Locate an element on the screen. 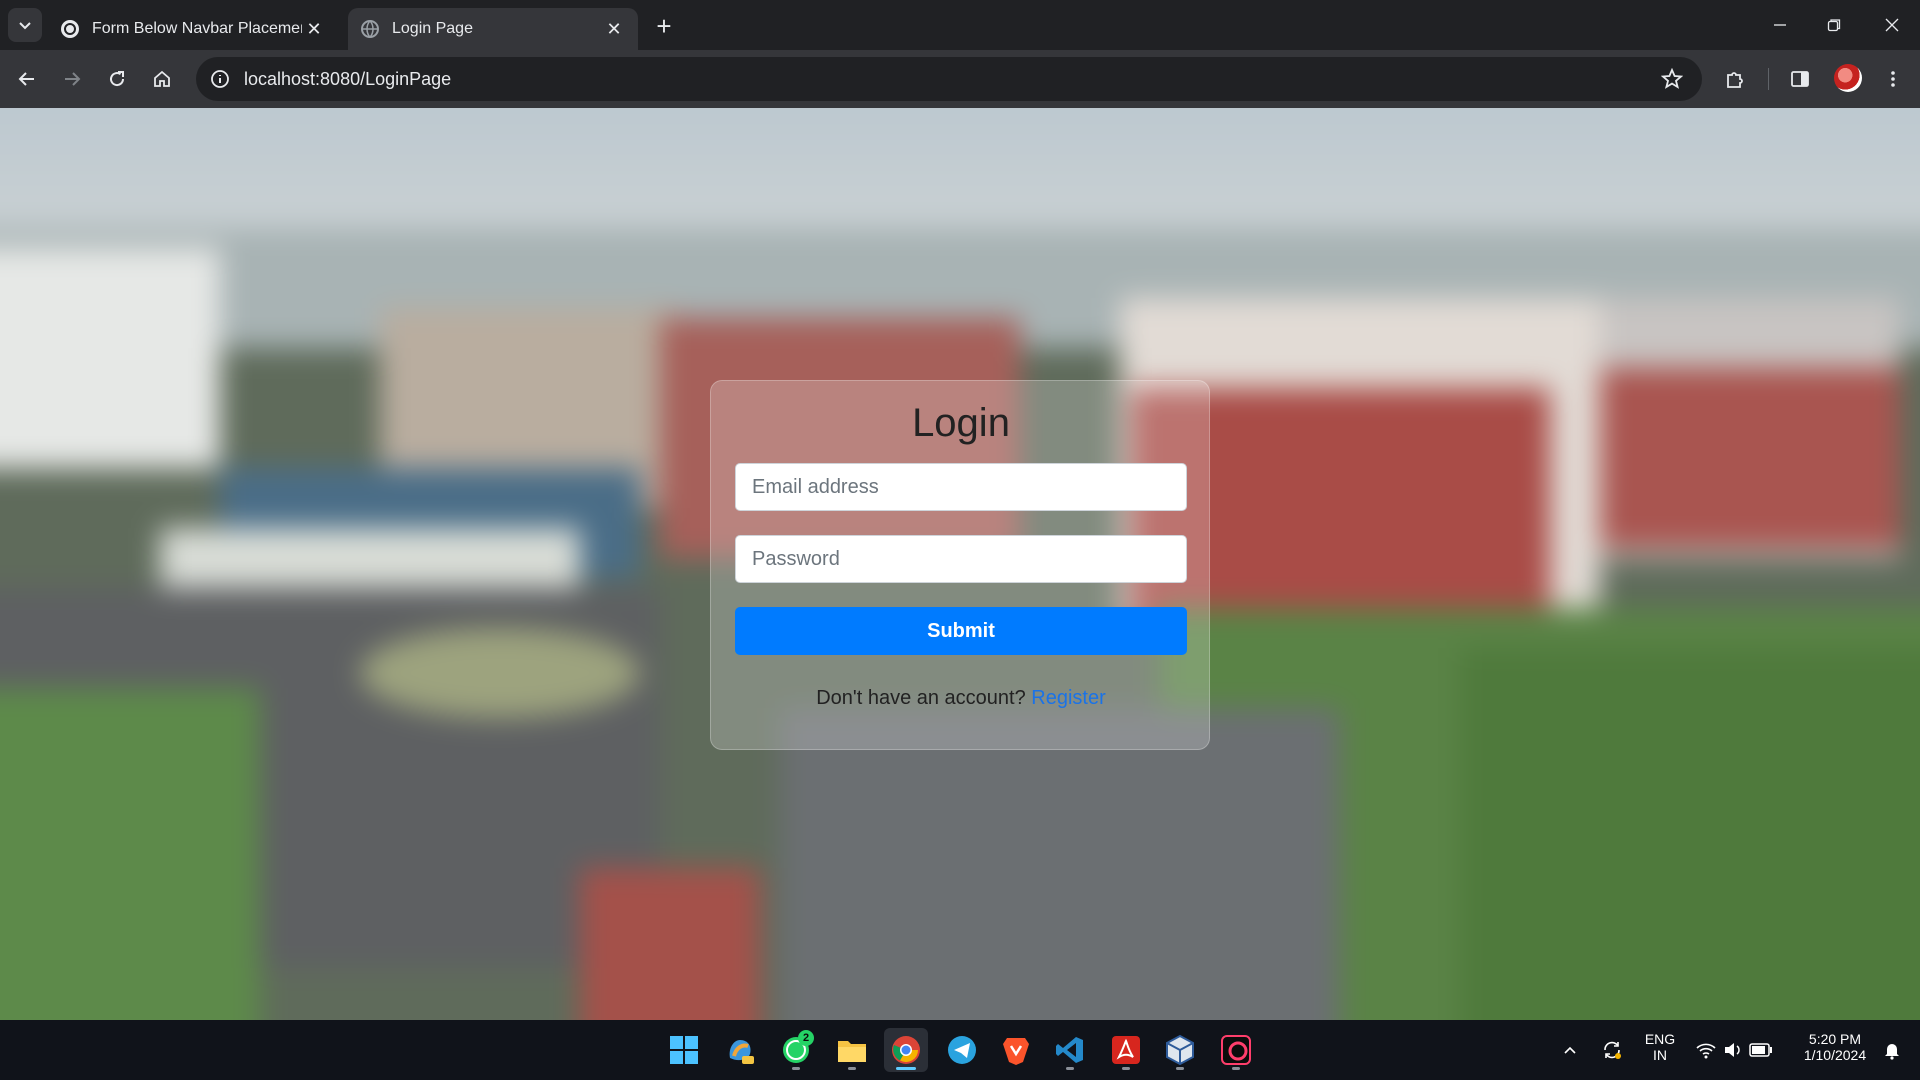 This screenshot has width=1920, height=1080. address-bar: localhost:8080/LoginPage is located at coordinates (949, 79).